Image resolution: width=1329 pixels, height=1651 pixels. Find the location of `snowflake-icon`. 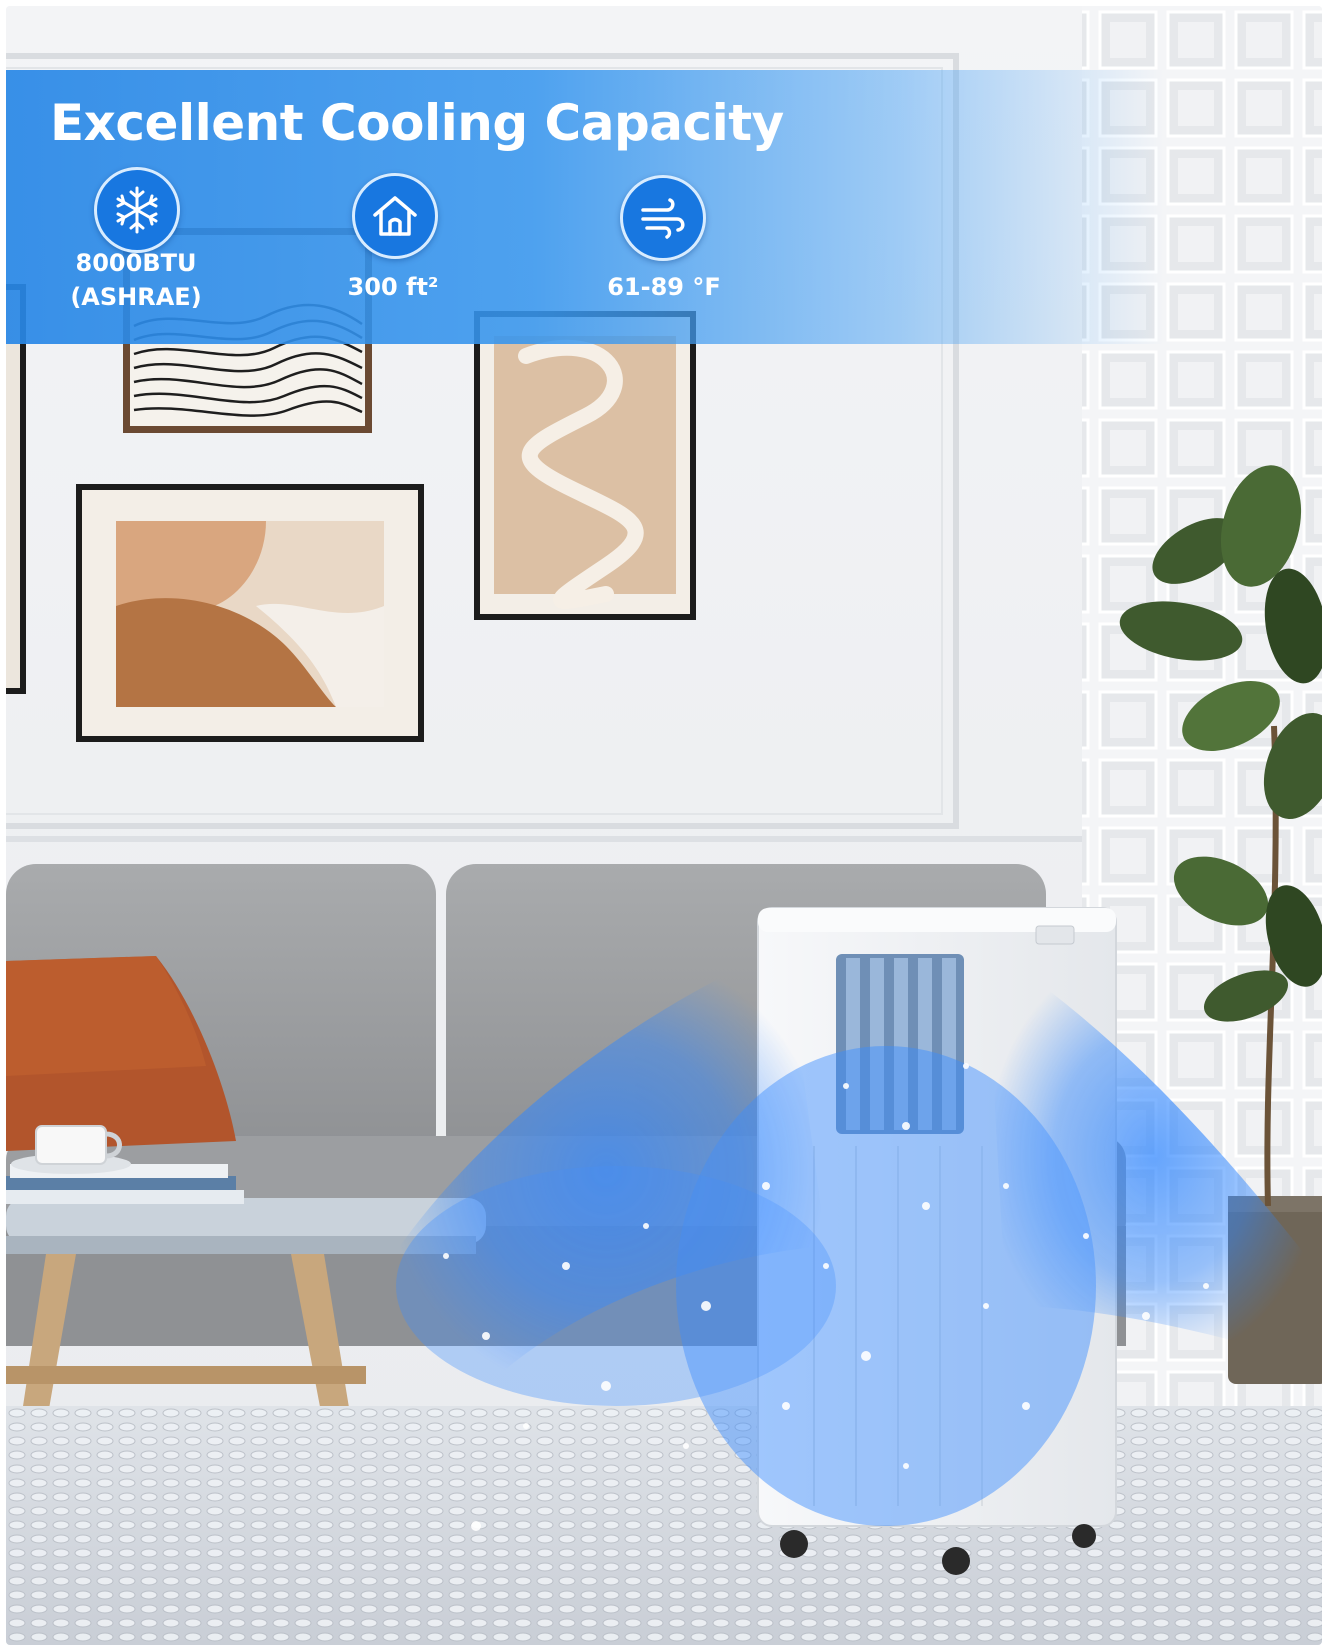

snowflake-icon is located at coordinates (137, 210).